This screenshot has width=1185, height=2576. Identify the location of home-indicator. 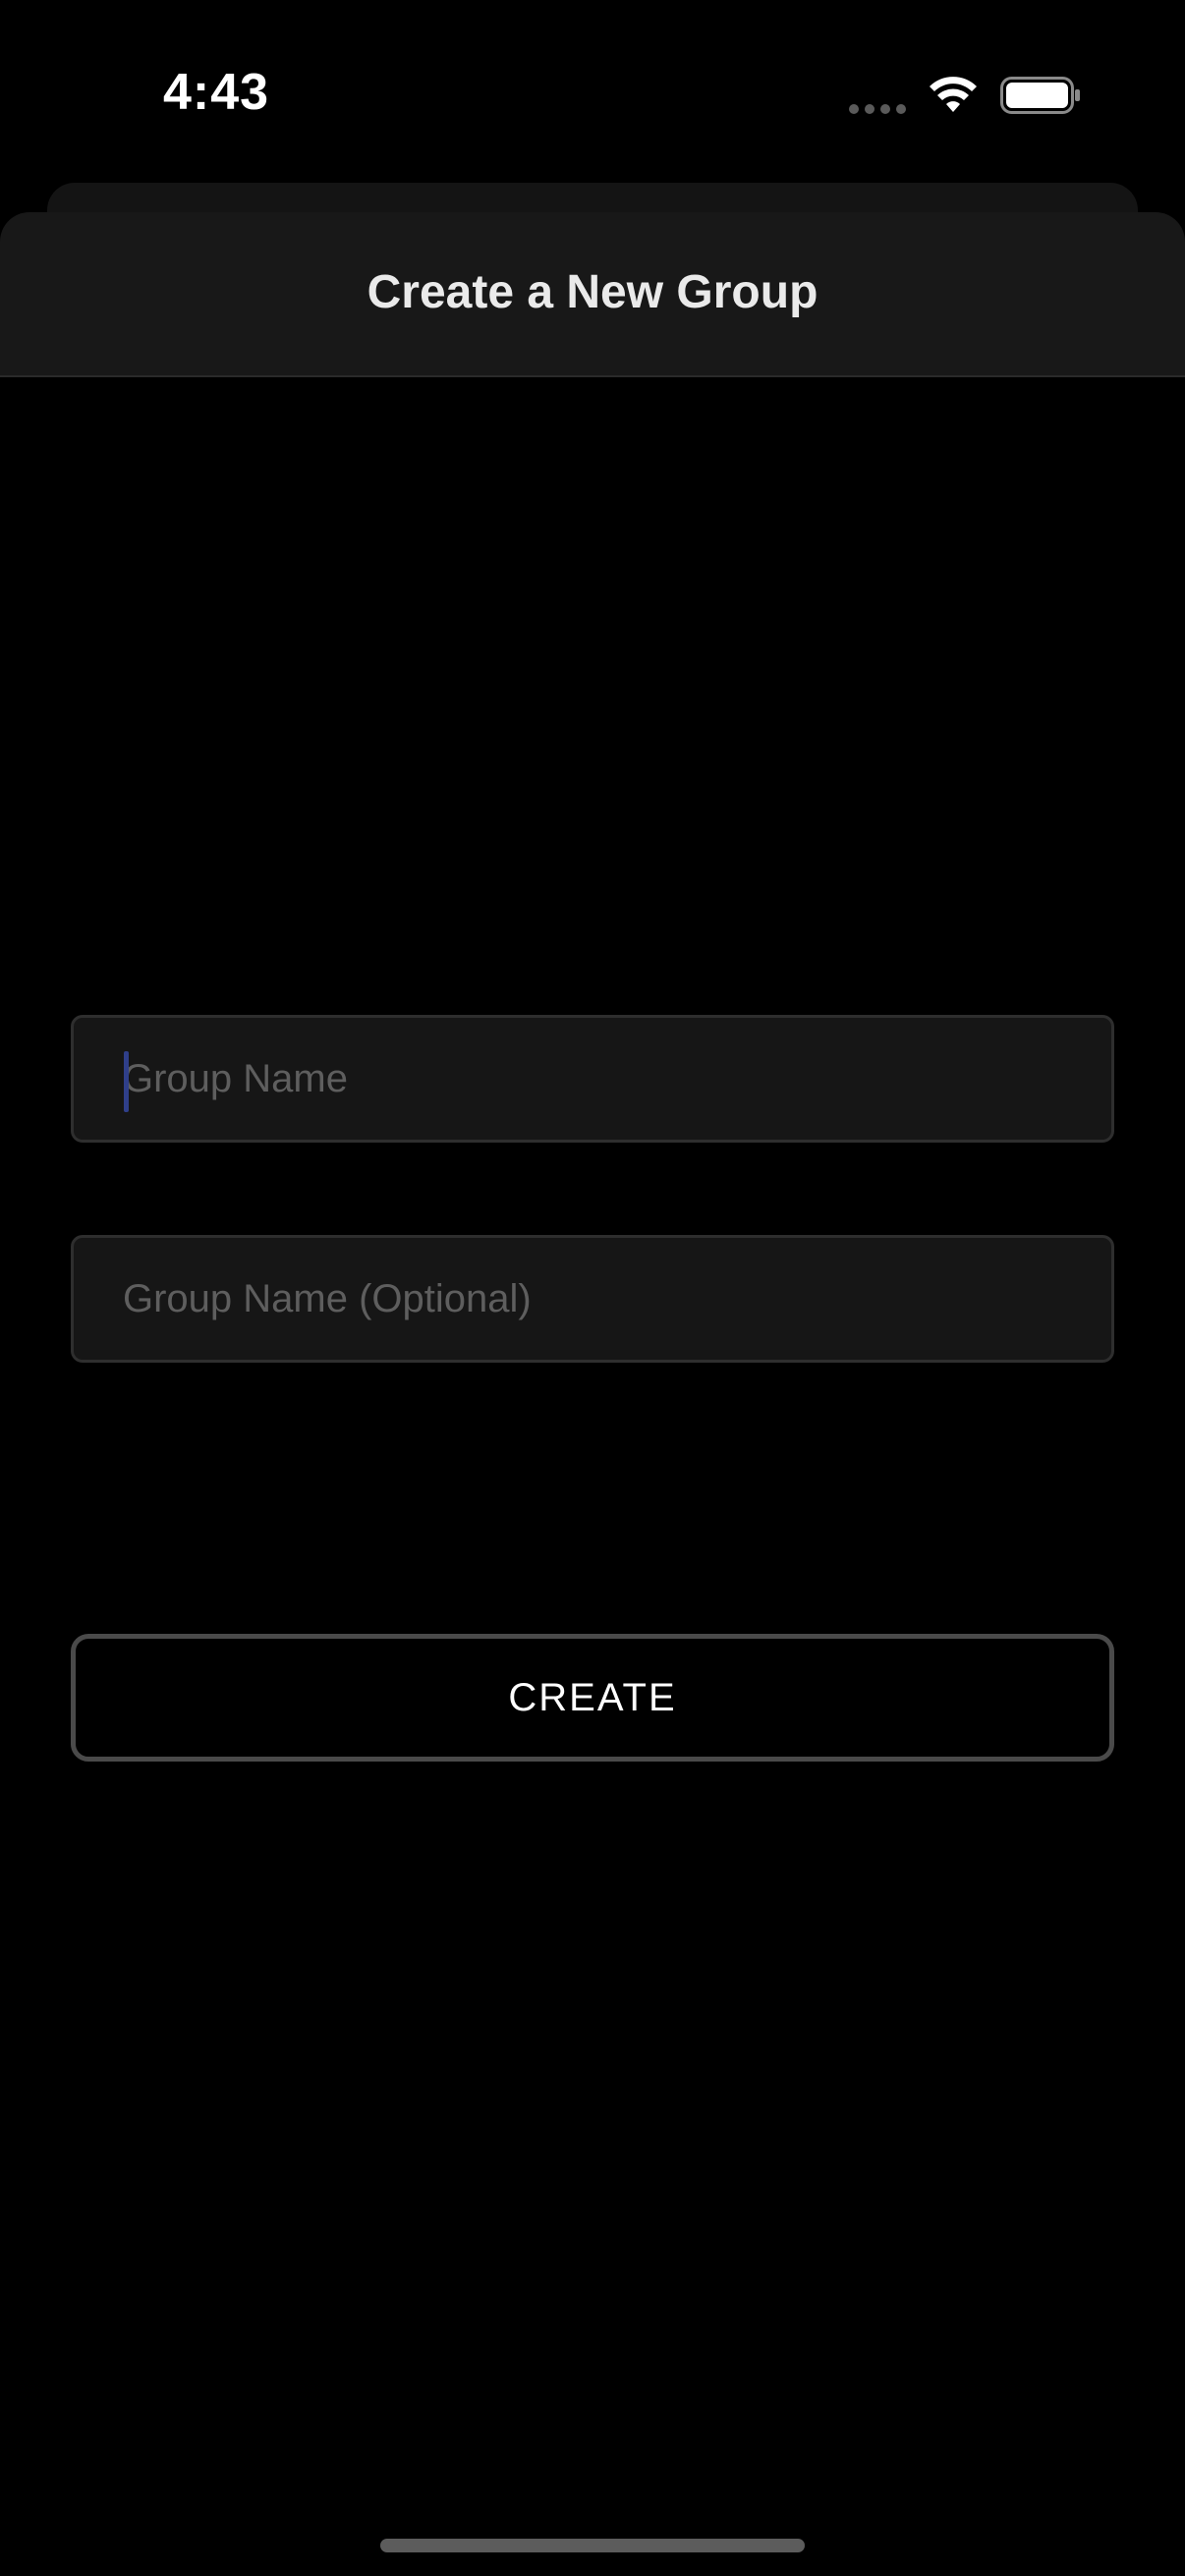
(592, 2545).